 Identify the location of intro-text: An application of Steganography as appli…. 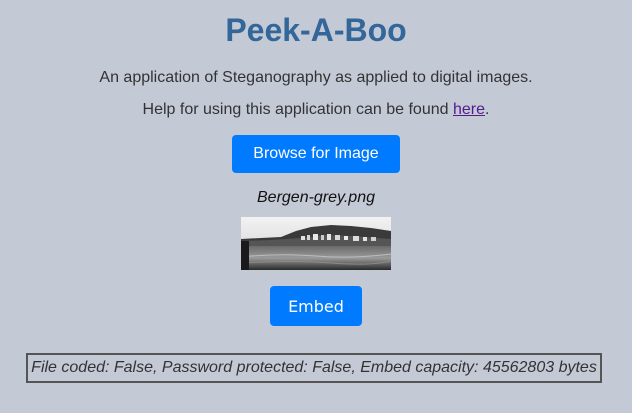
(316, 77).